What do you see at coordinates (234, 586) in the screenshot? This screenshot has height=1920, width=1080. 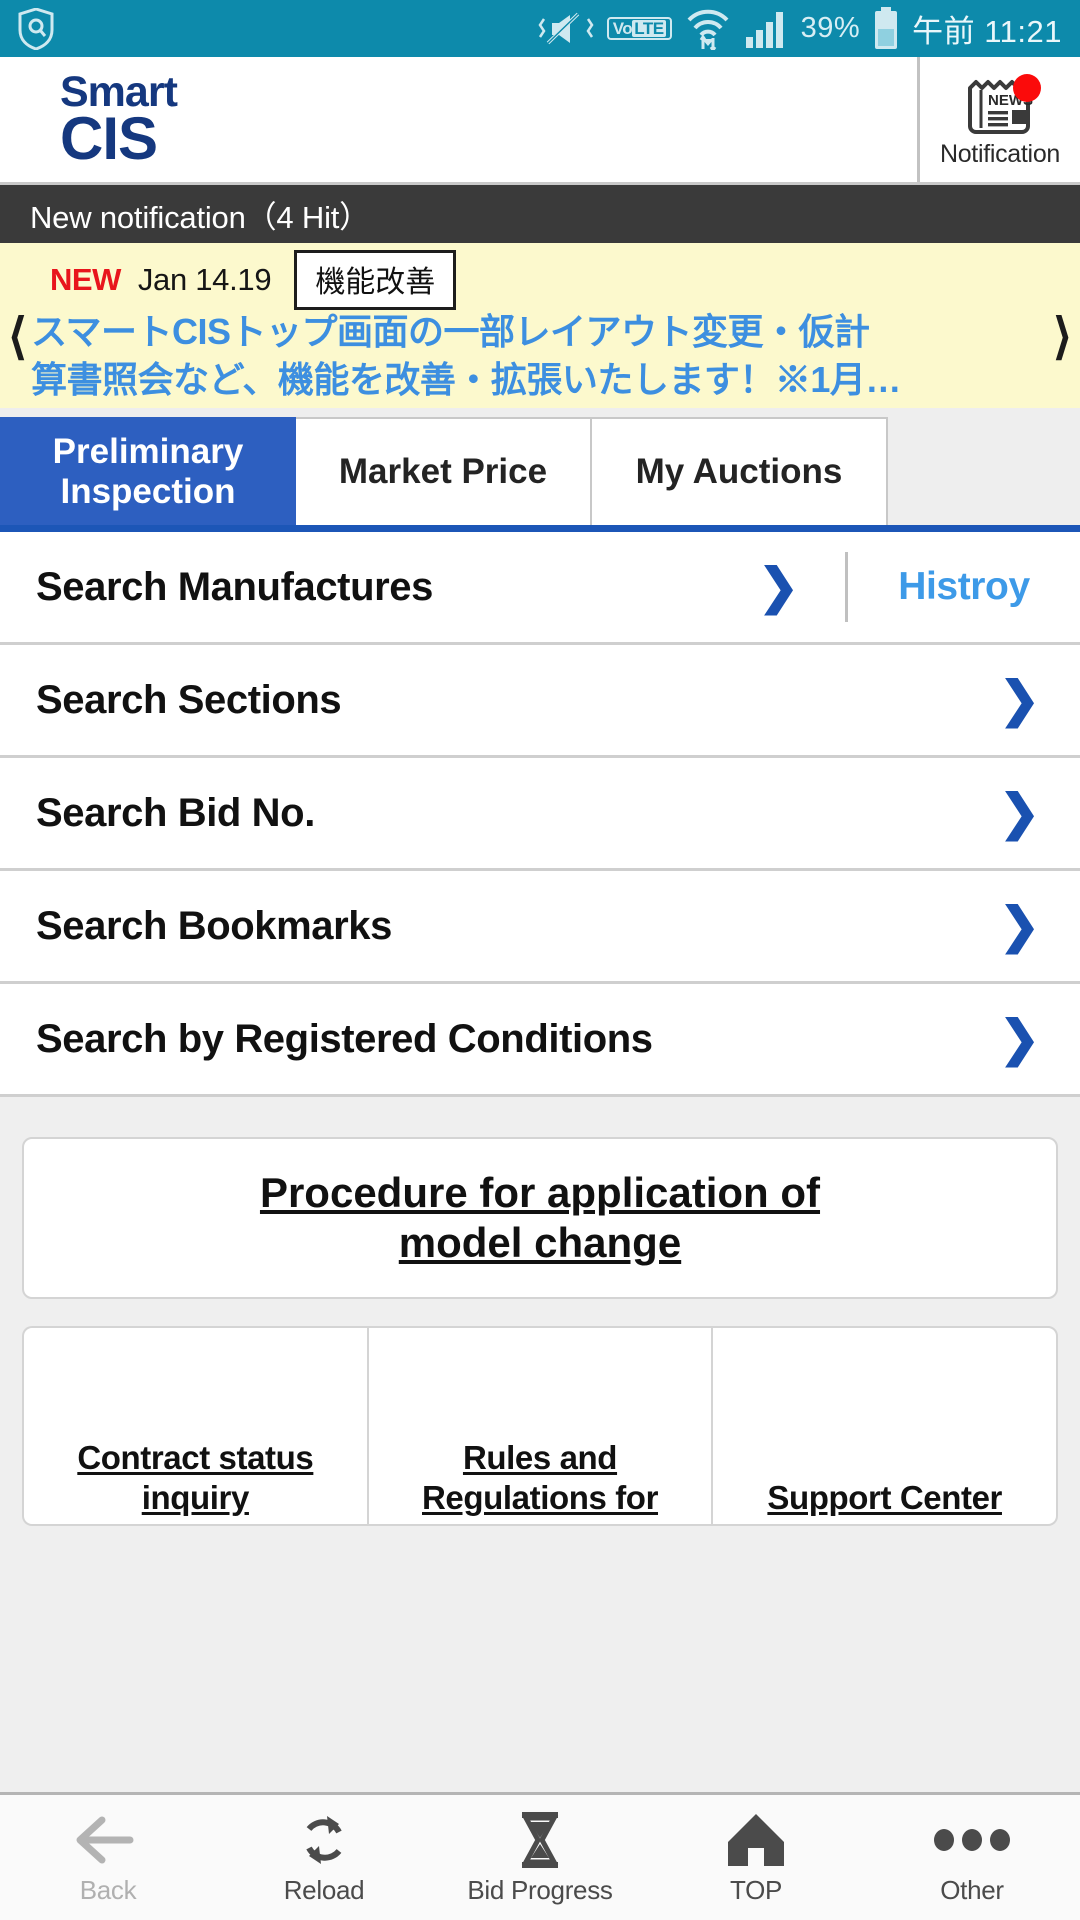 I see `list-item-label: Search Manufactures` at bounding box center [234, 586].